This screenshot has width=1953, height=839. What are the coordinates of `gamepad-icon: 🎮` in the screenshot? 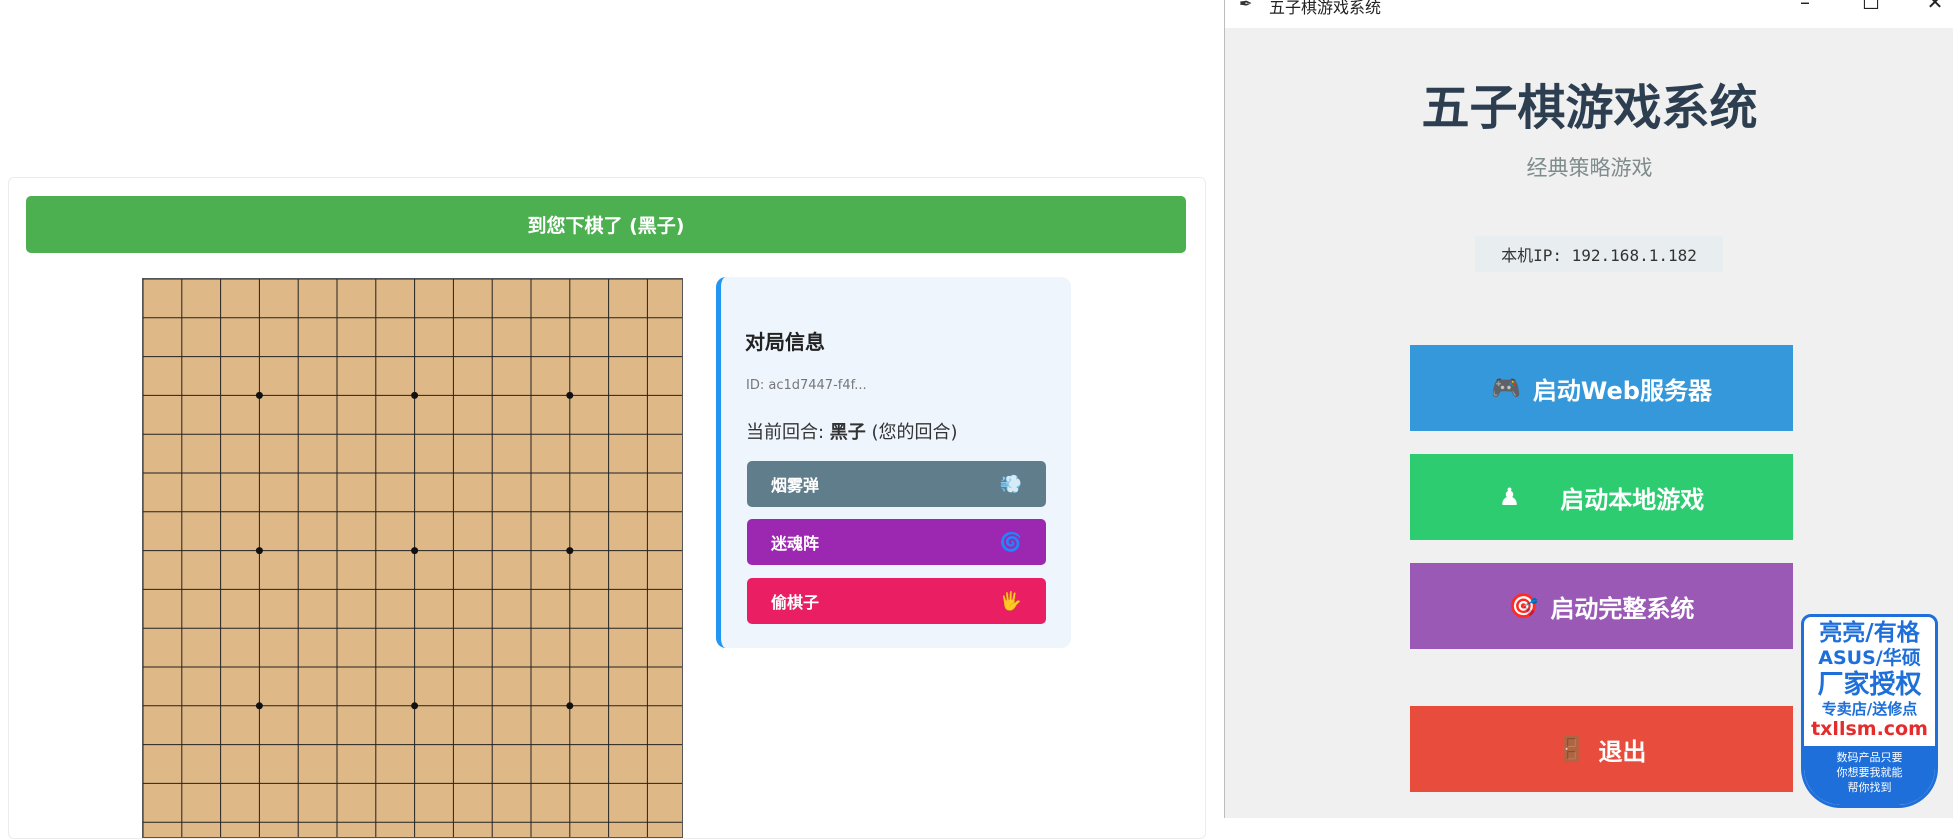 It's located at (1506, 388).